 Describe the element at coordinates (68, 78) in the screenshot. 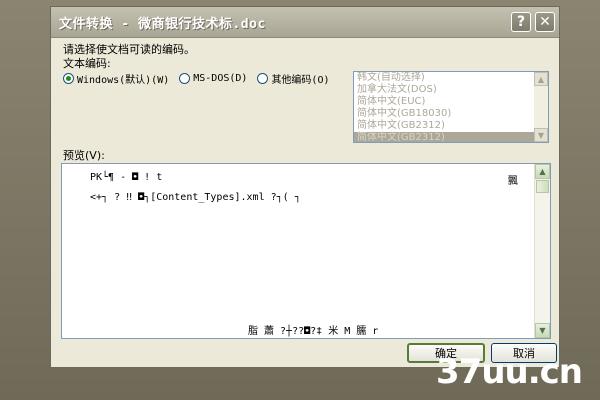

I see `radio-windows-circle` at that location.